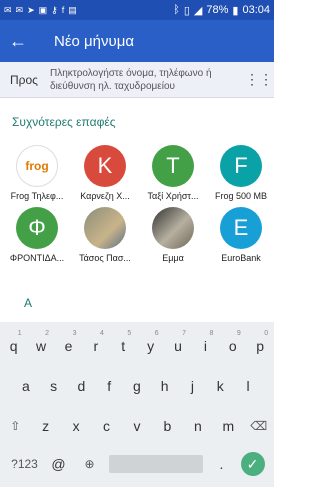 The height and width of the screenshot is (487, 320). What do you see at coordinates (63, 9) in the screenshot?
I see `facebook-icon: f` at bounding box center [63, 9].